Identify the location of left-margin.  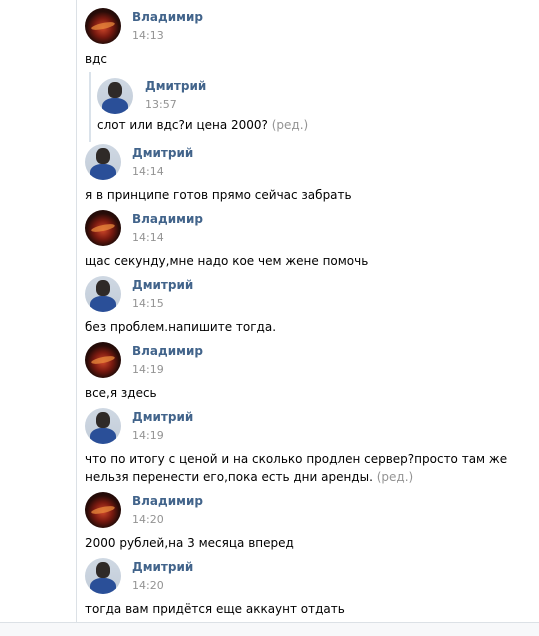
(38, 317).